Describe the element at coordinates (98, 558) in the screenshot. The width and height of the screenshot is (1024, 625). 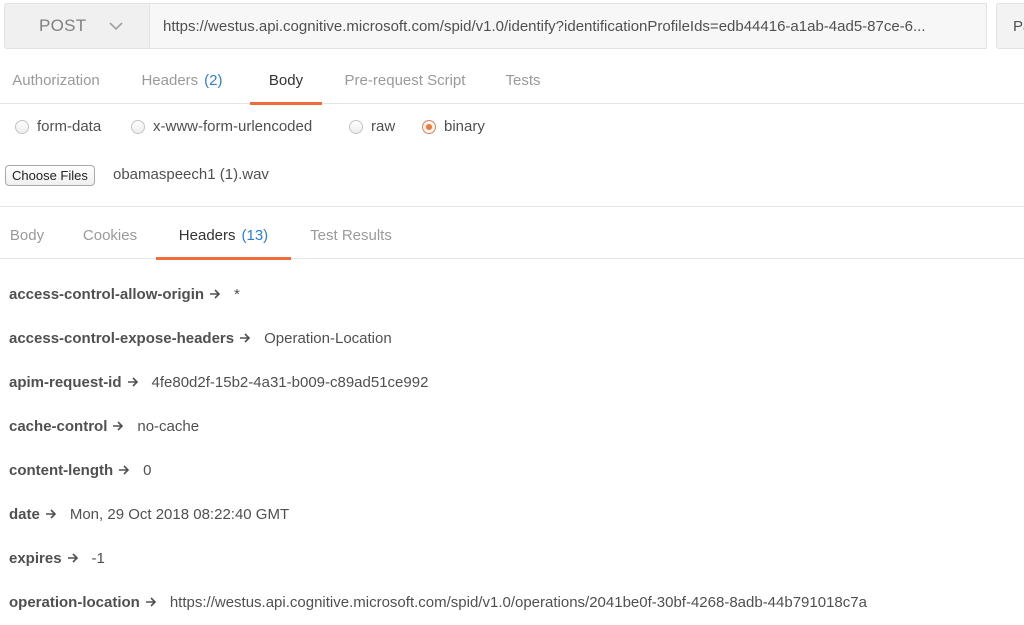
I see `header-value: -1` at that location.